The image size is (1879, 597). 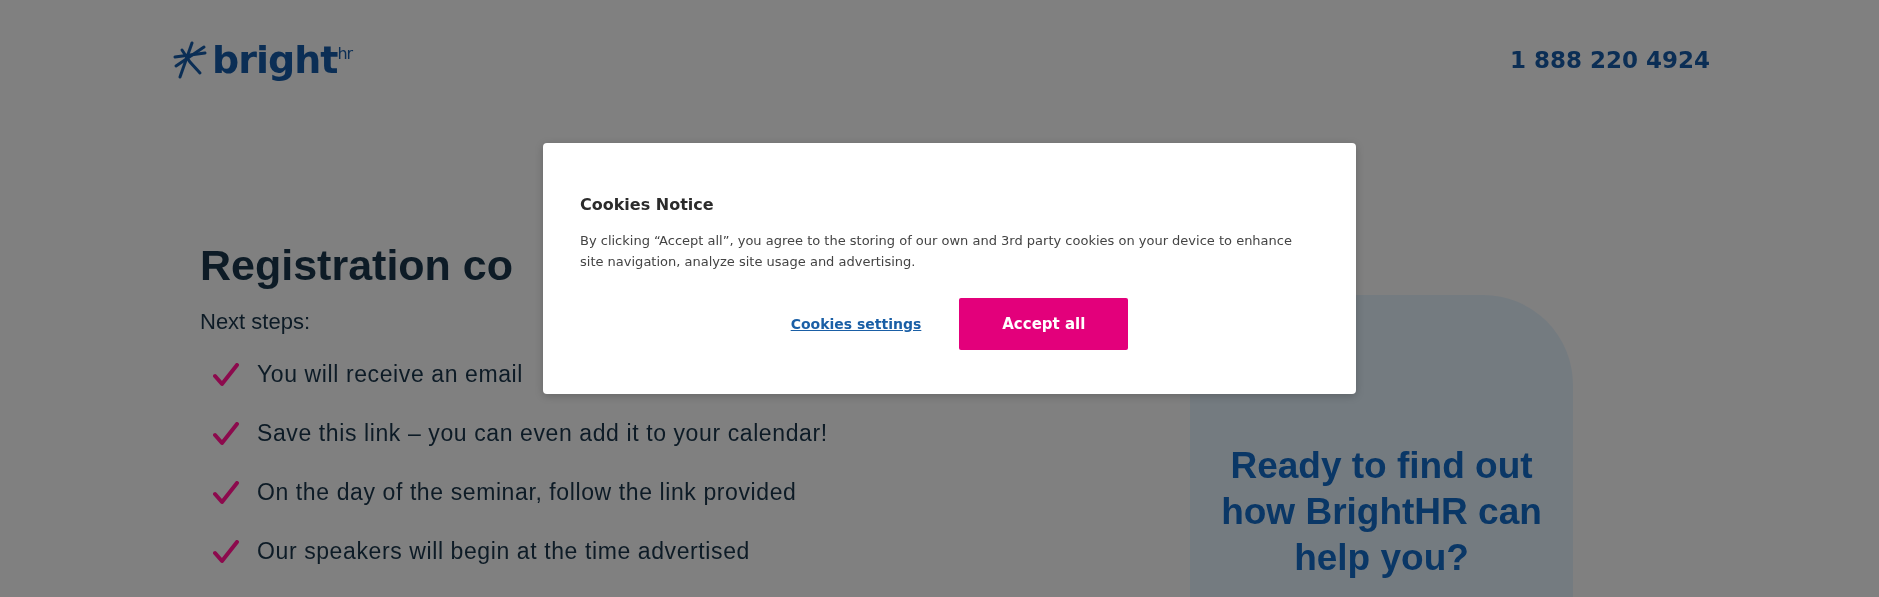 I want to click on step-text: You will receive an email, so click(x=390, y=374).